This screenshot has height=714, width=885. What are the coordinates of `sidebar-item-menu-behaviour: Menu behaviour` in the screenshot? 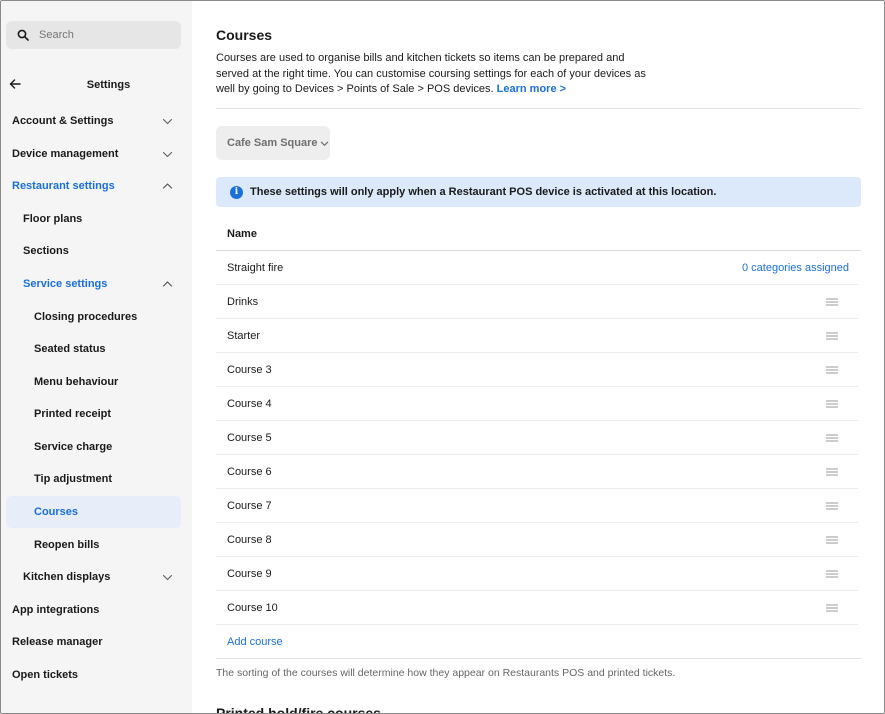 It's located at (93, 382).